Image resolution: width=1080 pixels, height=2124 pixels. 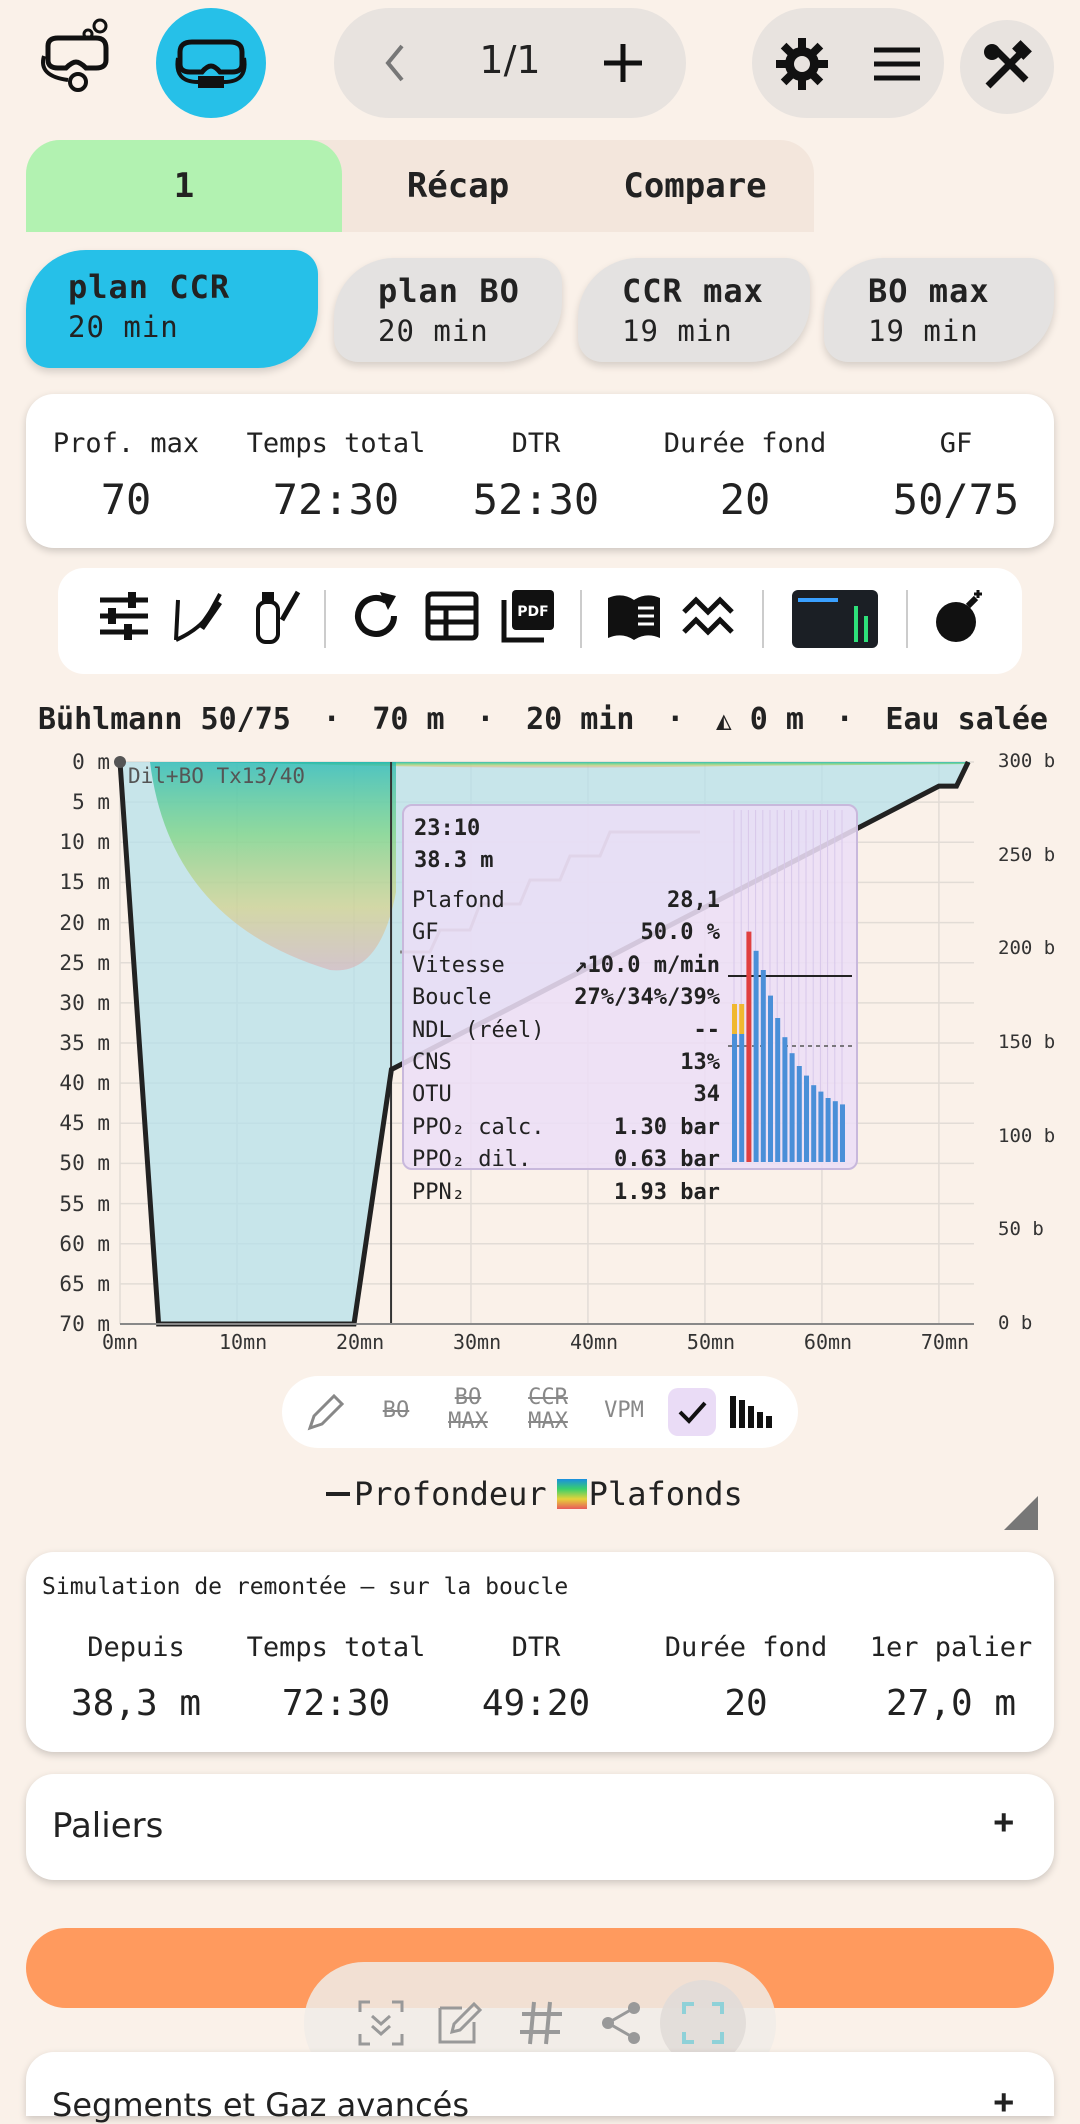 What do you see at coordinates (734, 1019) in the screenshot?
I see `tissue-bar-over` at bounding box center [734, 1019].